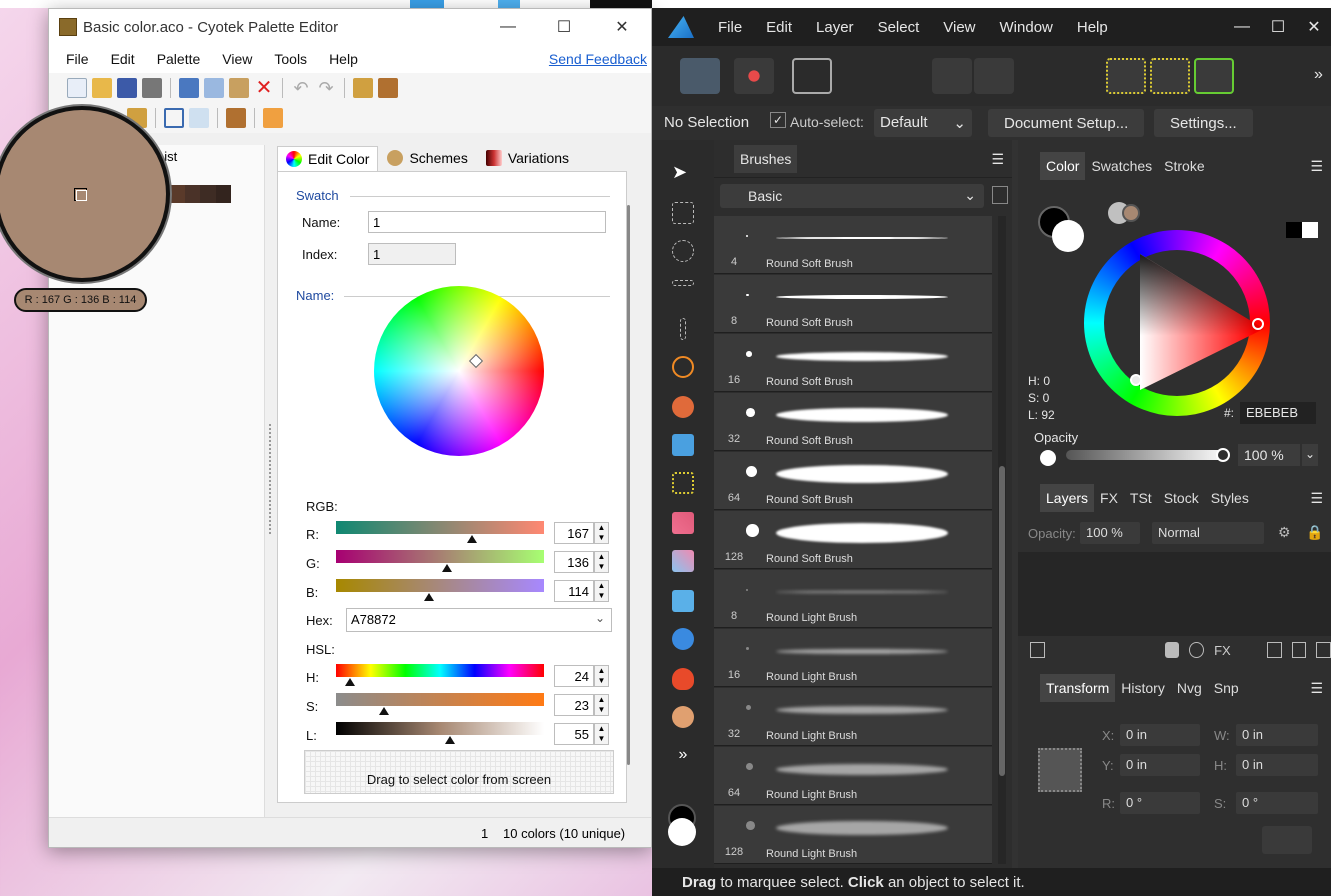 This screenshot has width=1331, height=896. What do you see at coordinates (1002, 540) in the screenshot?
I see `brush-scrollbar` at bounding box center [1002, 540].